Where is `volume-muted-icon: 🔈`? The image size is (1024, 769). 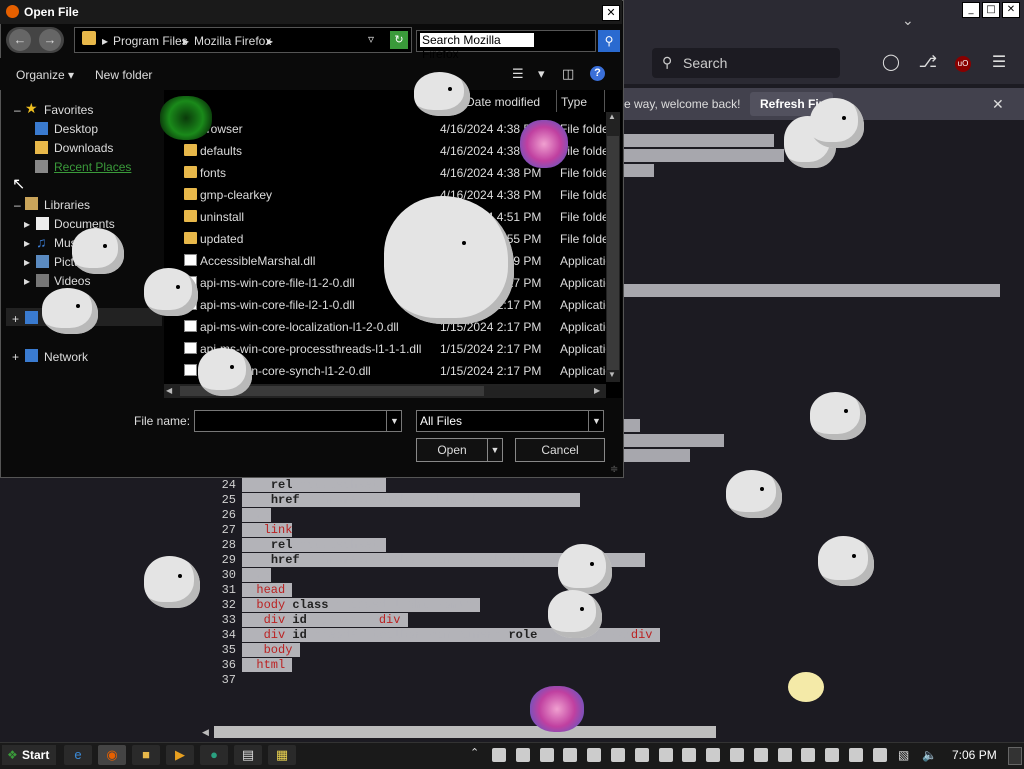 volume-muted-icon: 🔈 is located at coordinates (929, 755).